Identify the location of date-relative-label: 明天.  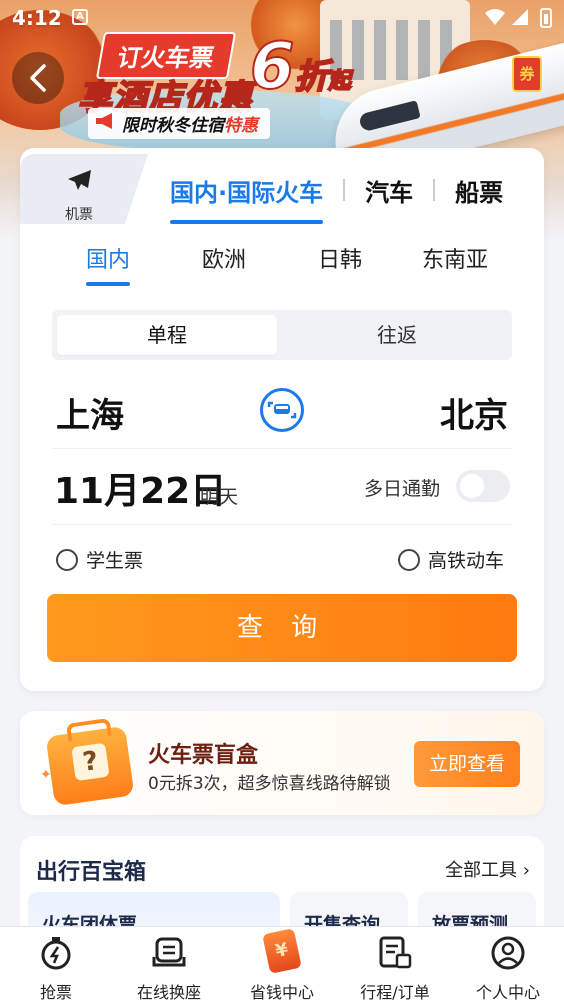
(219, 497).